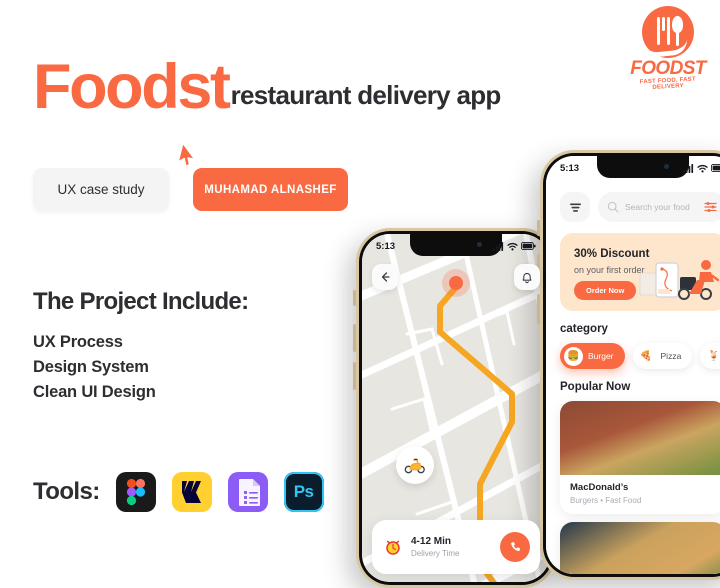 The height and width of the screenshot is (588, 720). I want to click on project-include-list: UX Process Design System Clean UI Design, so click(94, 367).